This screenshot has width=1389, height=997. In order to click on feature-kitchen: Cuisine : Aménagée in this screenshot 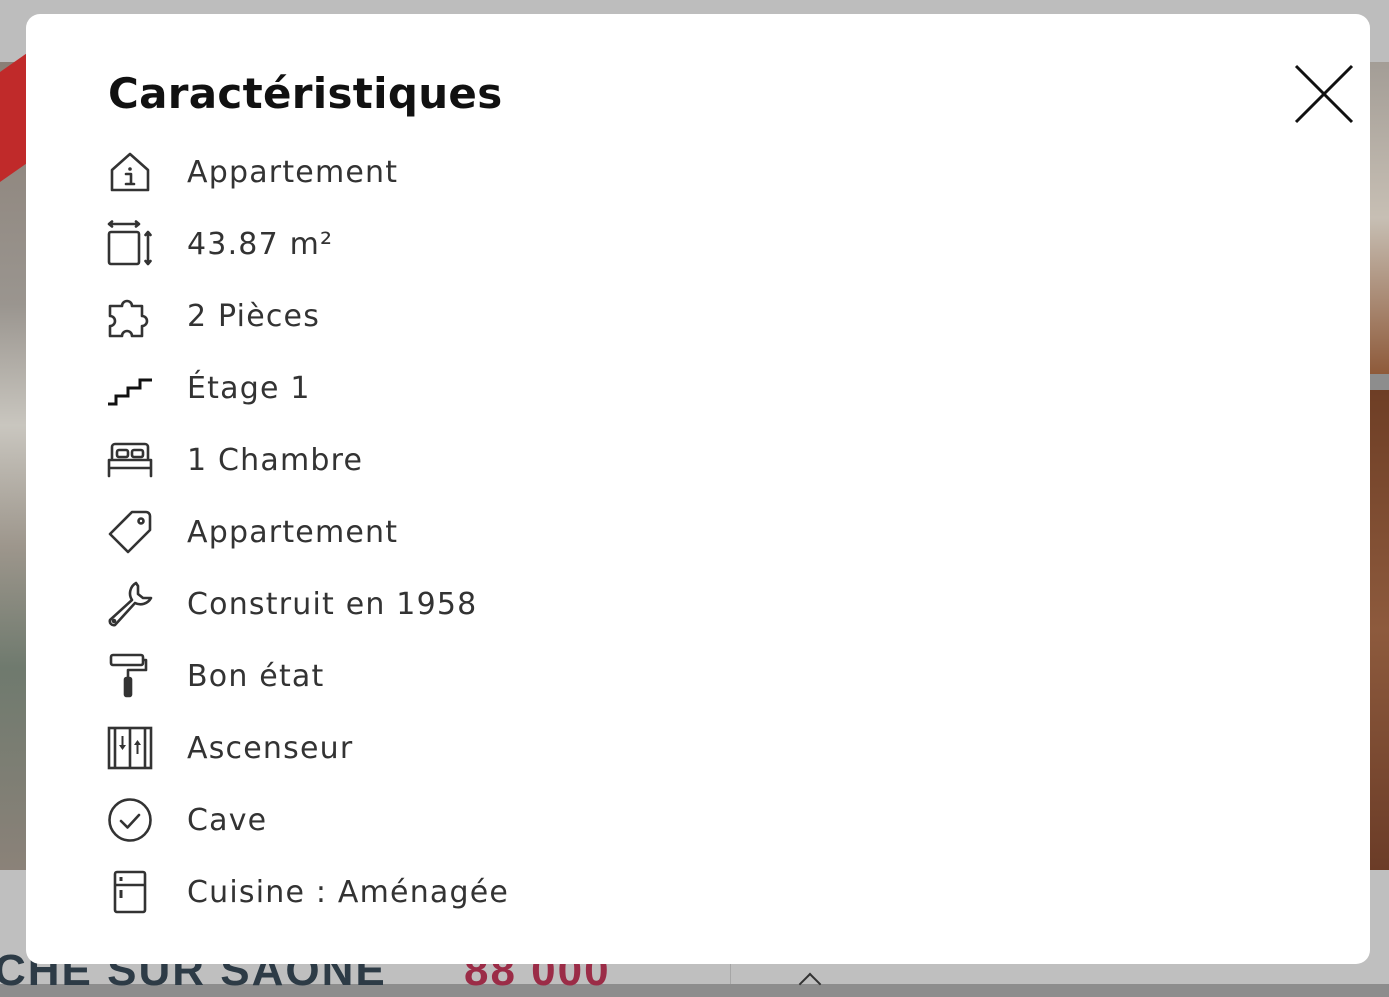, I will do `click(307, 892)`.